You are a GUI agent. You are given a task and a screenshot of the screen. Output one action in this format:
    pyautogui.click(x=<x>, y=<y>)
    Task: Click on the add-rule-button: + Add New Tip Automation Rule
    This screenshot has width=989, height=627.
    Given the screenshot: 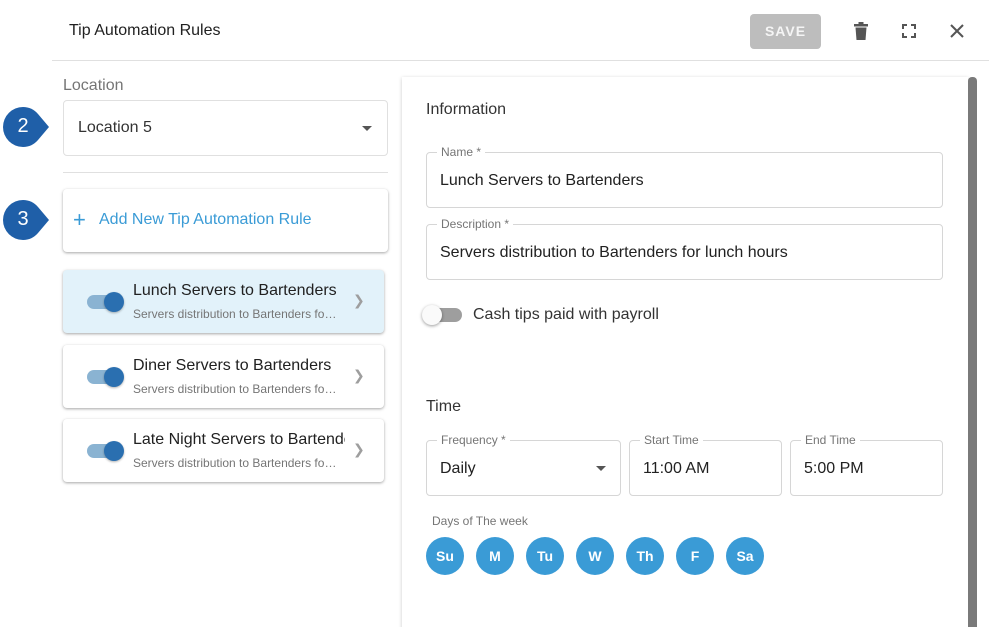 What is the action you would take?
    pyautogui.click(x=225, y=220)
    